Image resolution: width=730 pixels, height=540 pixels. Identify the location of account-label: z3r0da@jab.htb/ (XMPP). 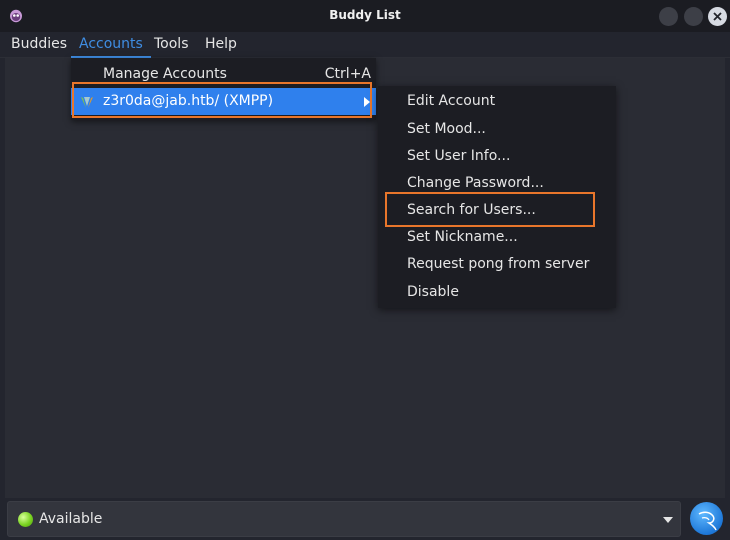
(188, 101).